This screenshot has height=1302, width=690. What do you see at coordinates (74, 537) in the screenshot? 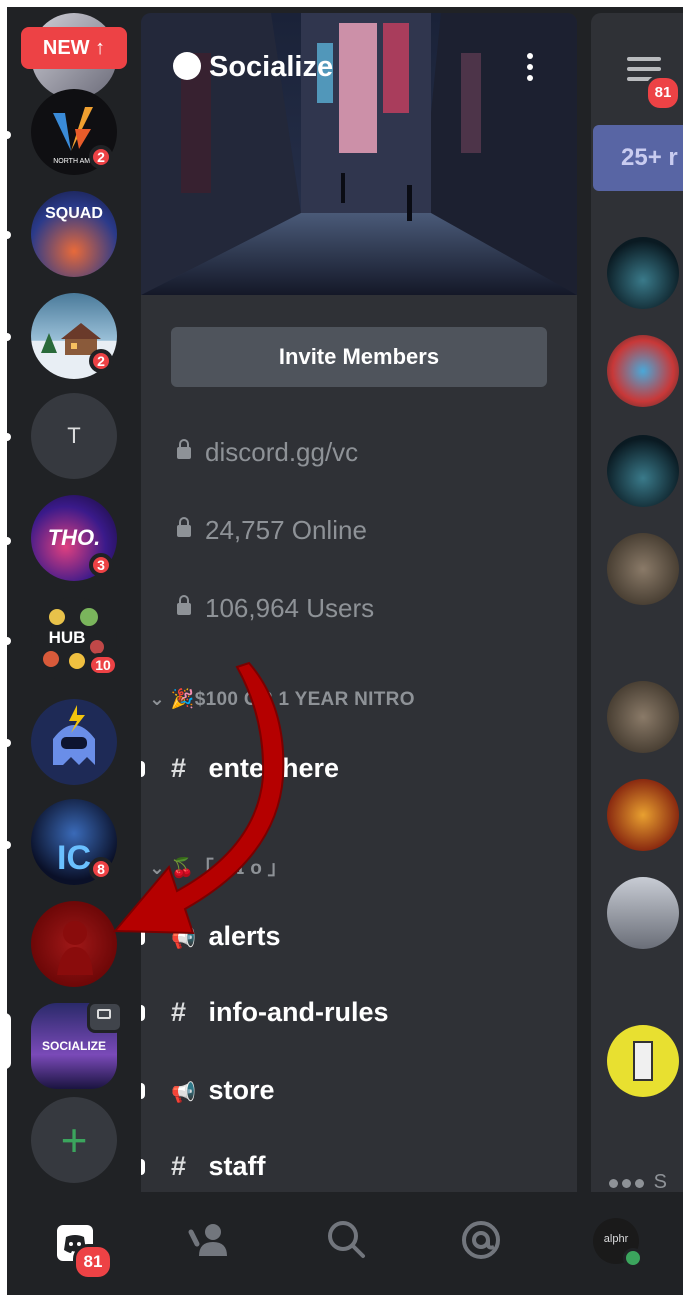
I see `server-tho-text: THO.` at bounding box center [74, 537].